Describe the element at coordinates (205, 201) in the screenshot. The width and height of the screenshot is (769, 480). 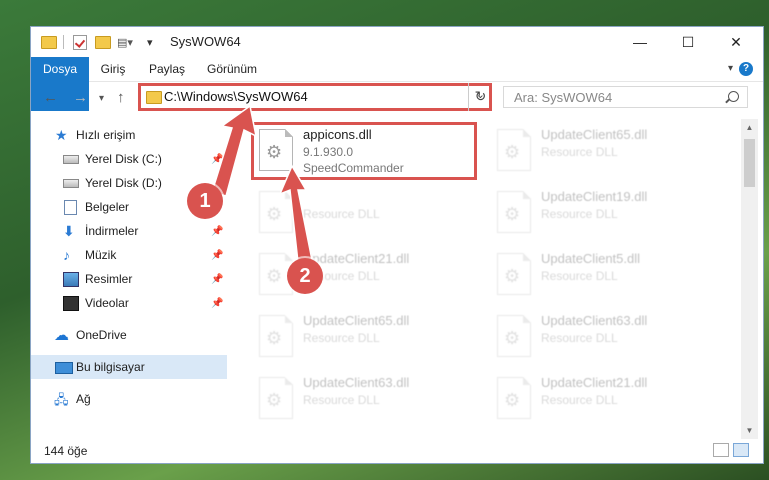
I see `step-1-badge: 1` at that location.